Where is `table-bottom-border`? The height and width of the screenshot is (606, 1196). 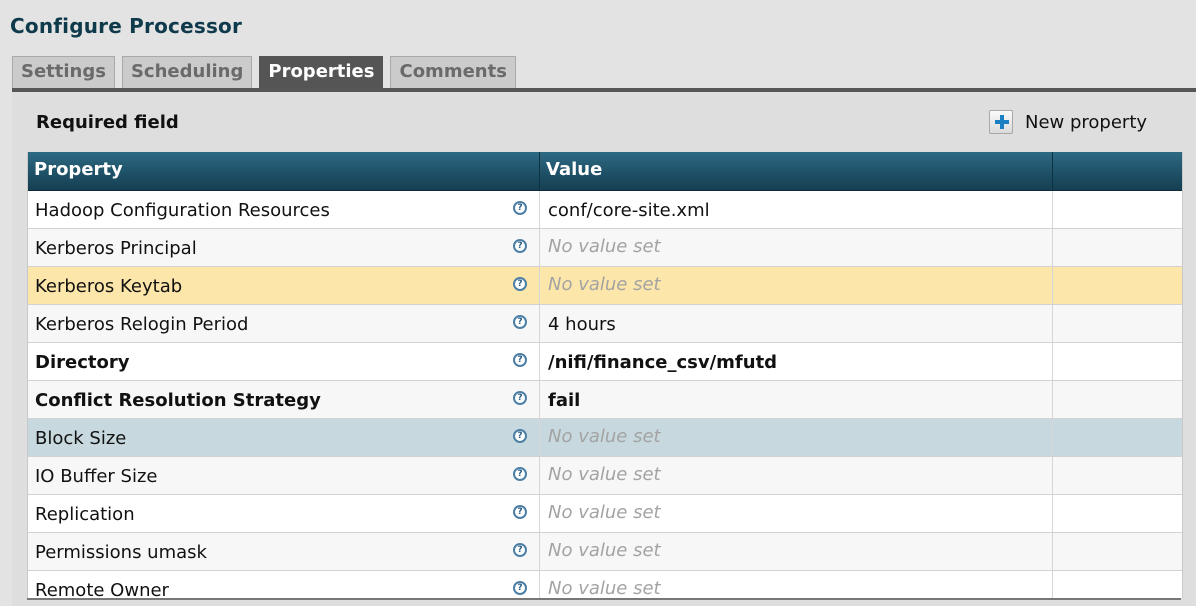
table-bottom-border is located at coordinates (604, 599).